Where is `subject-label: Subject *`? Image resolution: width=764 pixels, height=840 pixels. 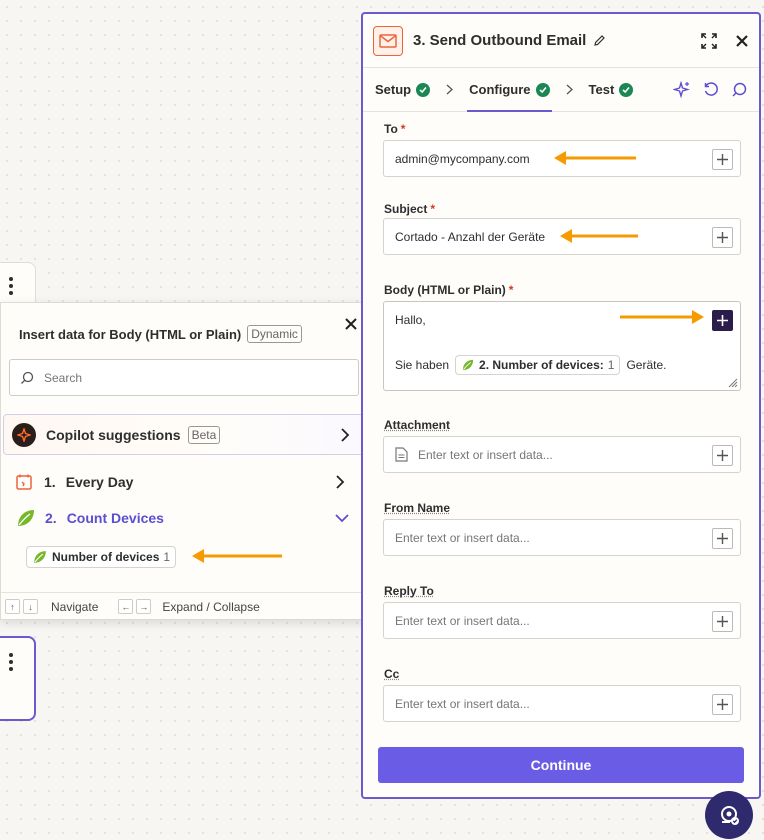 subject-label: Subject * is located at coordinates (410, 209).